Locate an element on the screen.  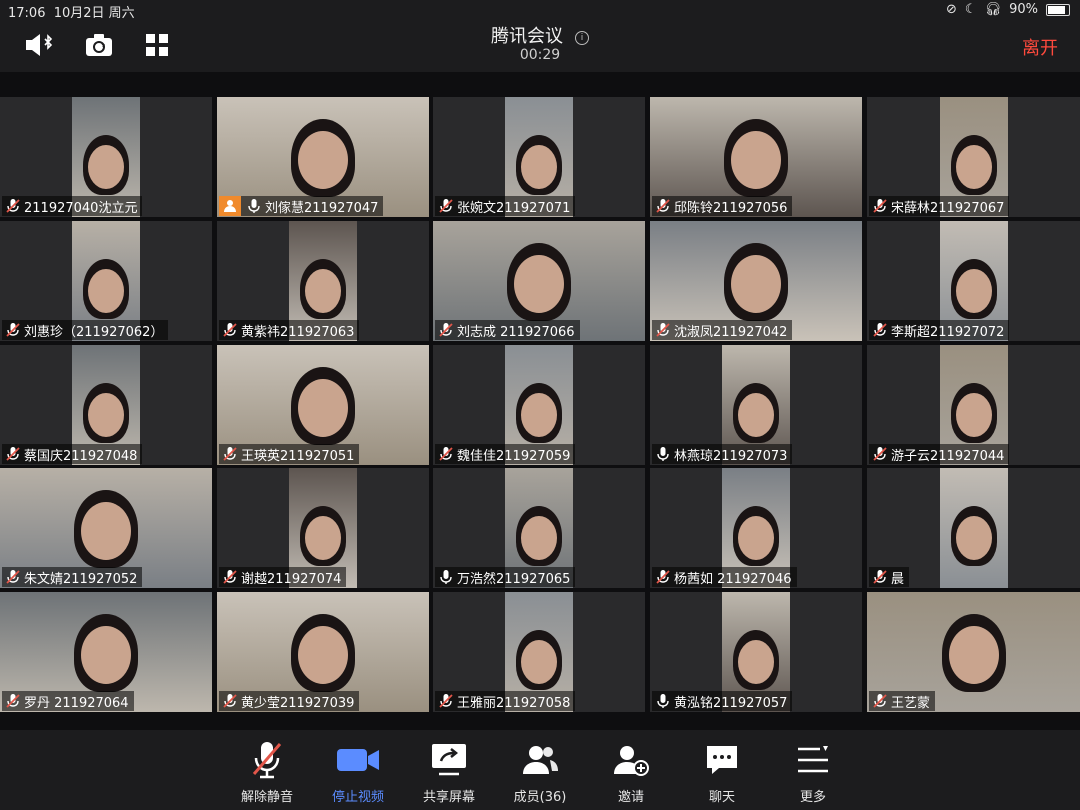
participant-name: 刘志成 211927066 is located at coordinates (516, 332).